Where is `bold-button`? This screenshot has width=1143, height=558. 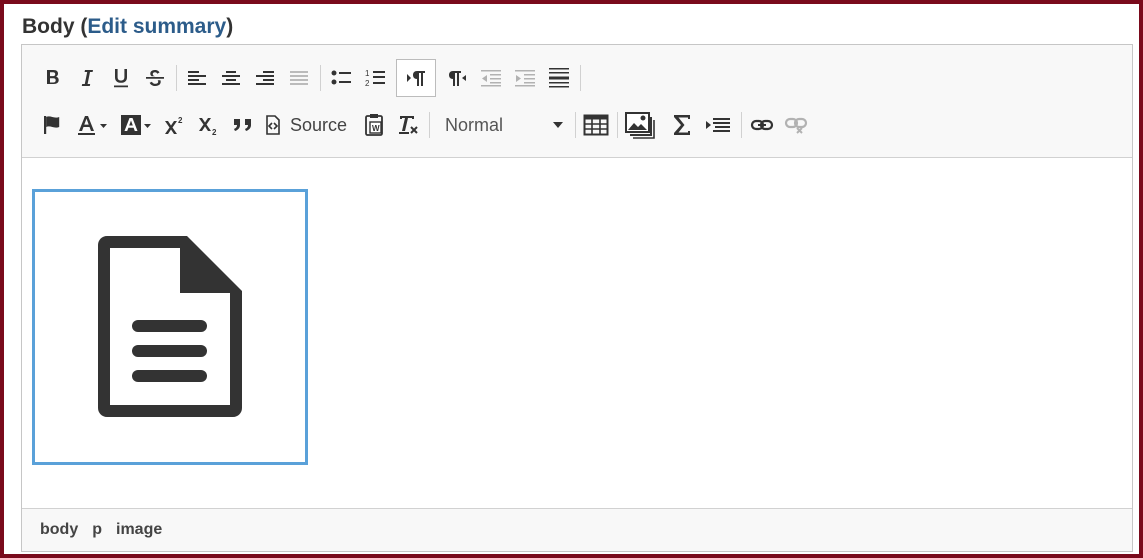
bold-button is located at coordinates (53, 78).